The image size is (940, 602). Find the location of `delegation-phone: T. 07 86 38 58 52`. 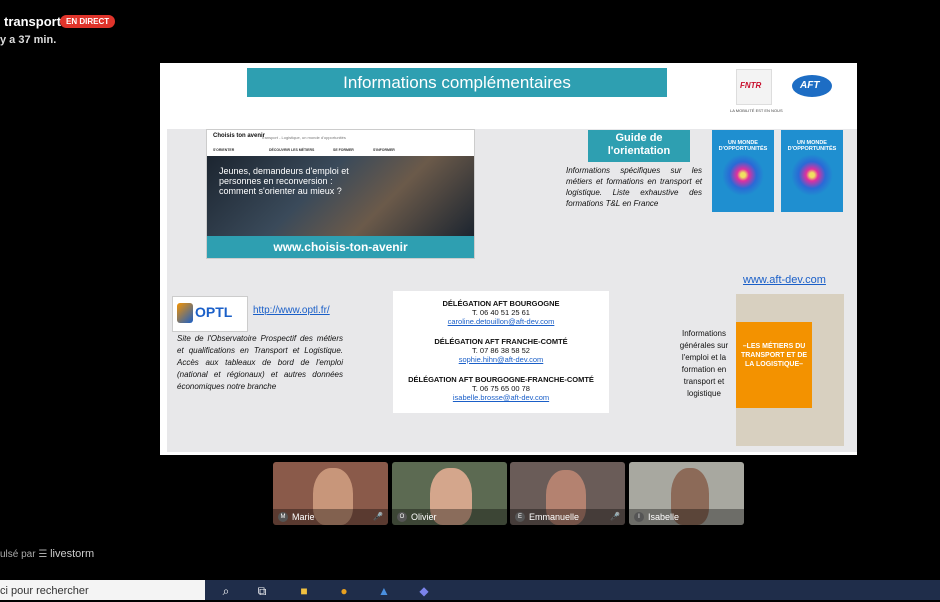

delegation-phone: T. 07 86 38 58 52 is located at coordinates (501, 350).